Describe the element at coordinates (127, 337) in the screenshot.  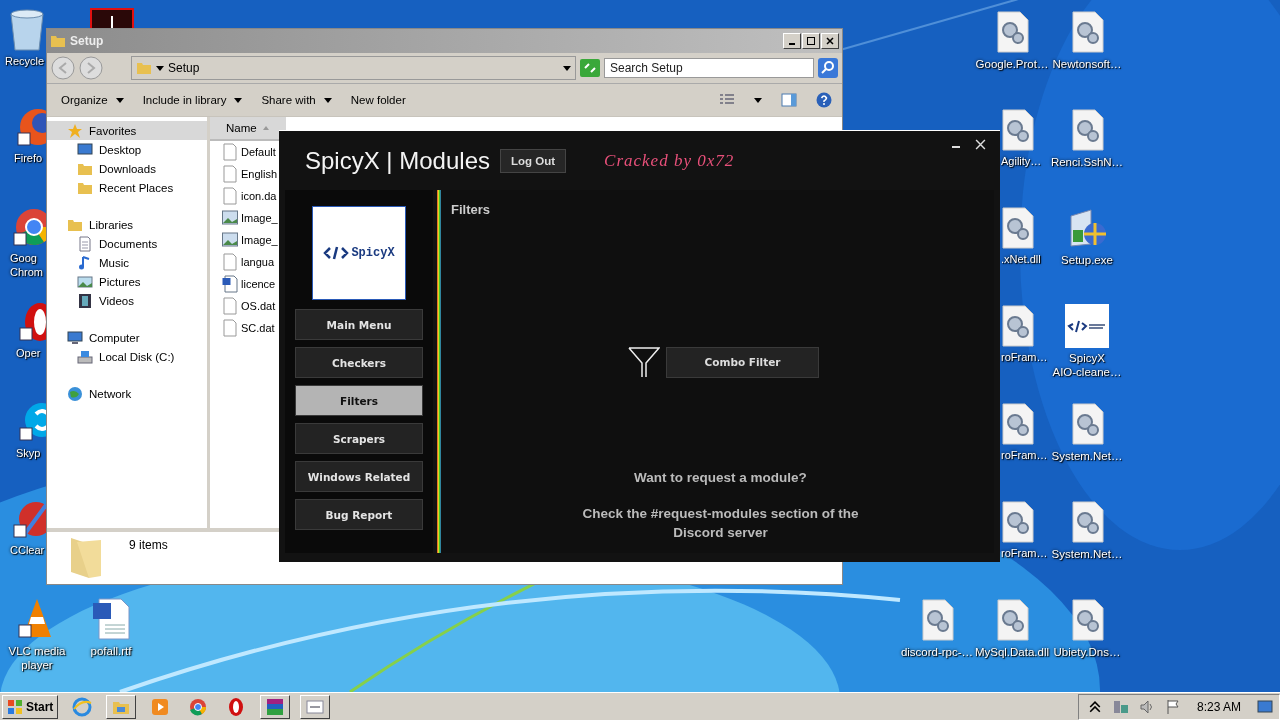
I see `nav-item: Computer` at that location.